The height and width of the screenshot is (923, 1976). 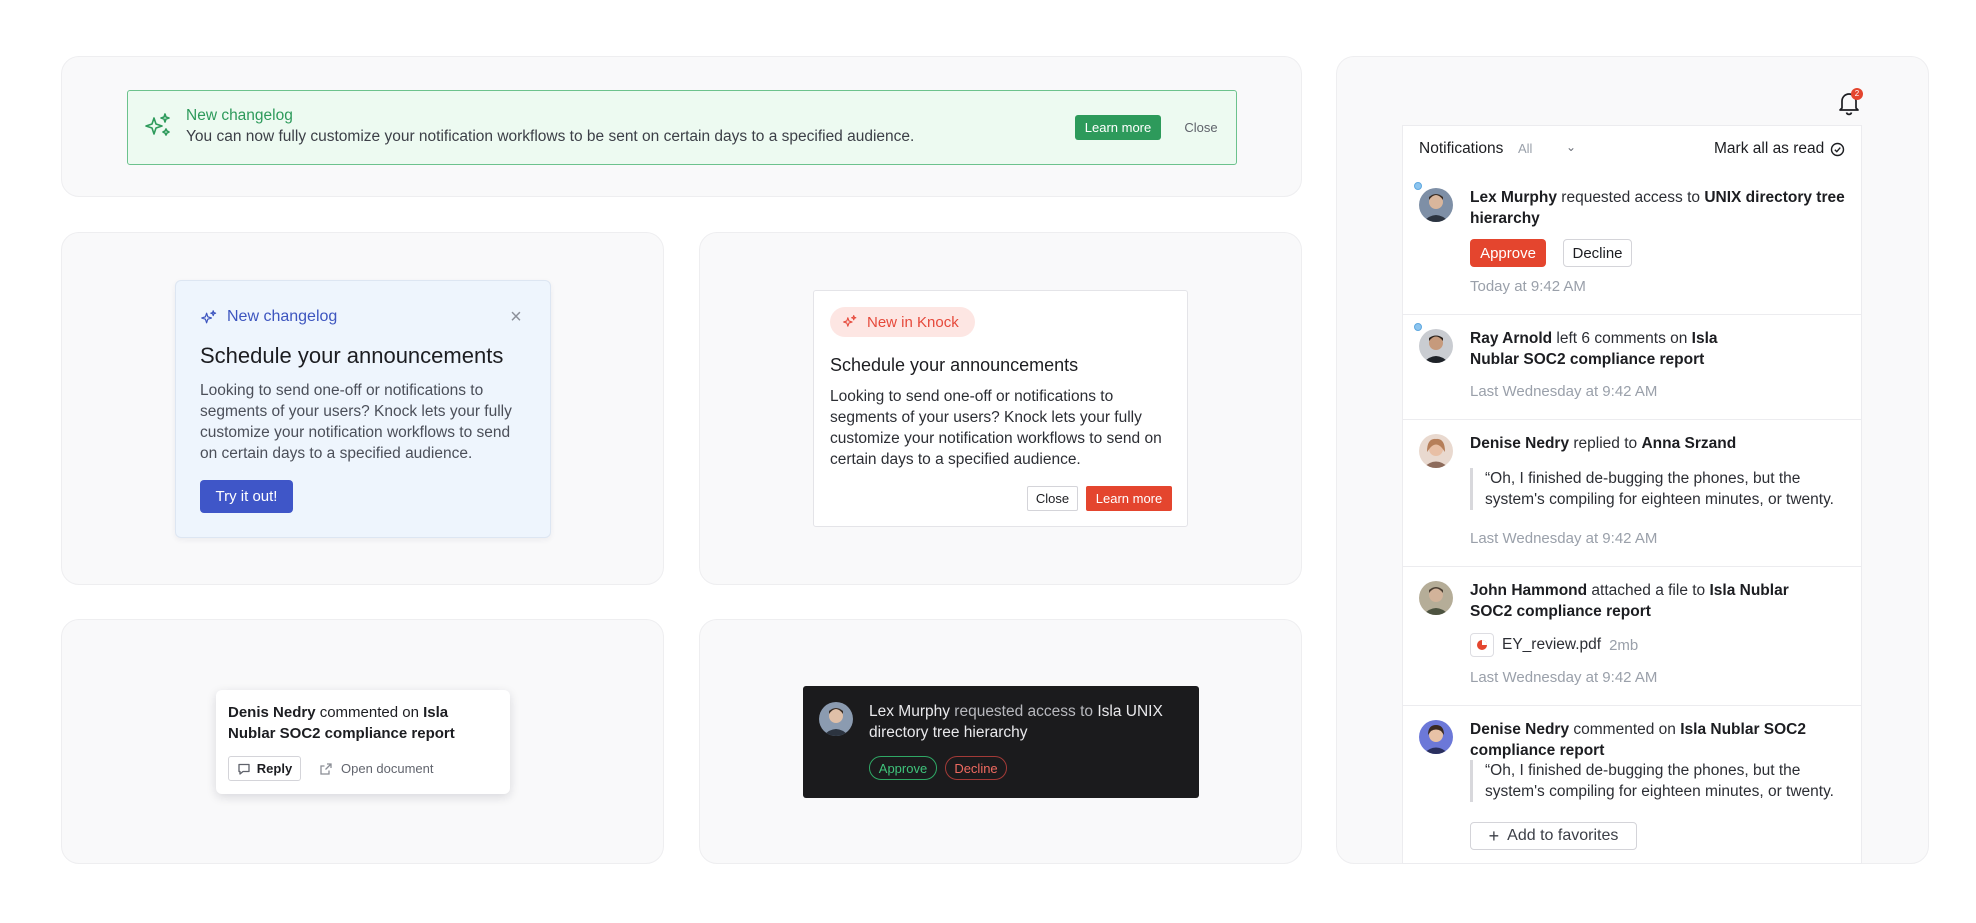 I want to click on badge-label: New in Knock, so click(x=913, y=322).